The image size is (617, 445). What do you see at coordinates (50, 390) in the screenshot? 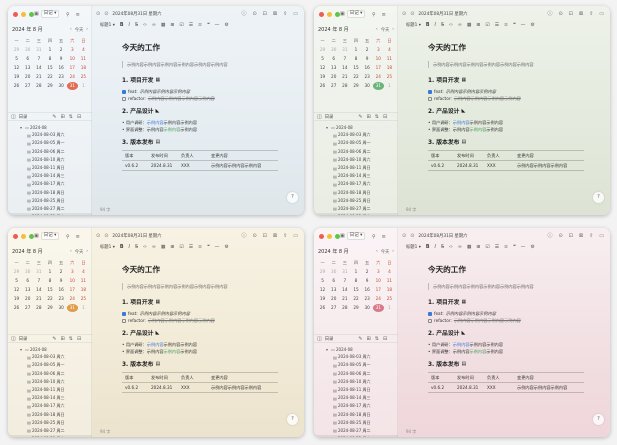
I see `tree-note-item: ▤ 2024-08-11 周日` at bounding box center [50, 390].